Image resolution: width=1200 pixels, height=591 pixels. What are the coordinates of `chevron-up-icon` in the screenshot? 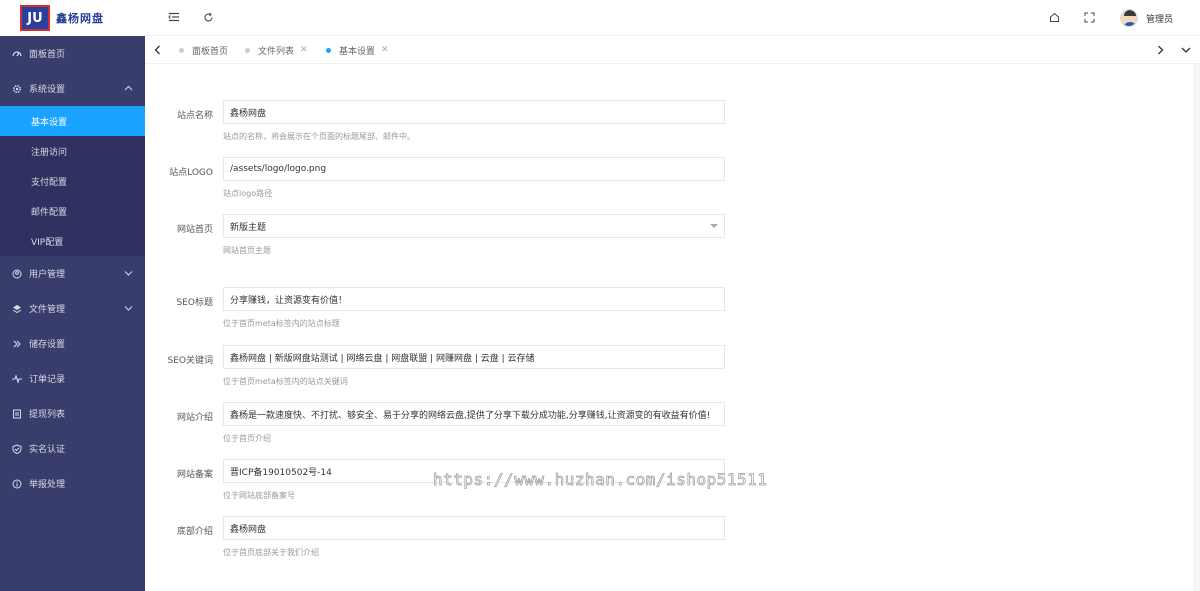 It's located at (128, 88).